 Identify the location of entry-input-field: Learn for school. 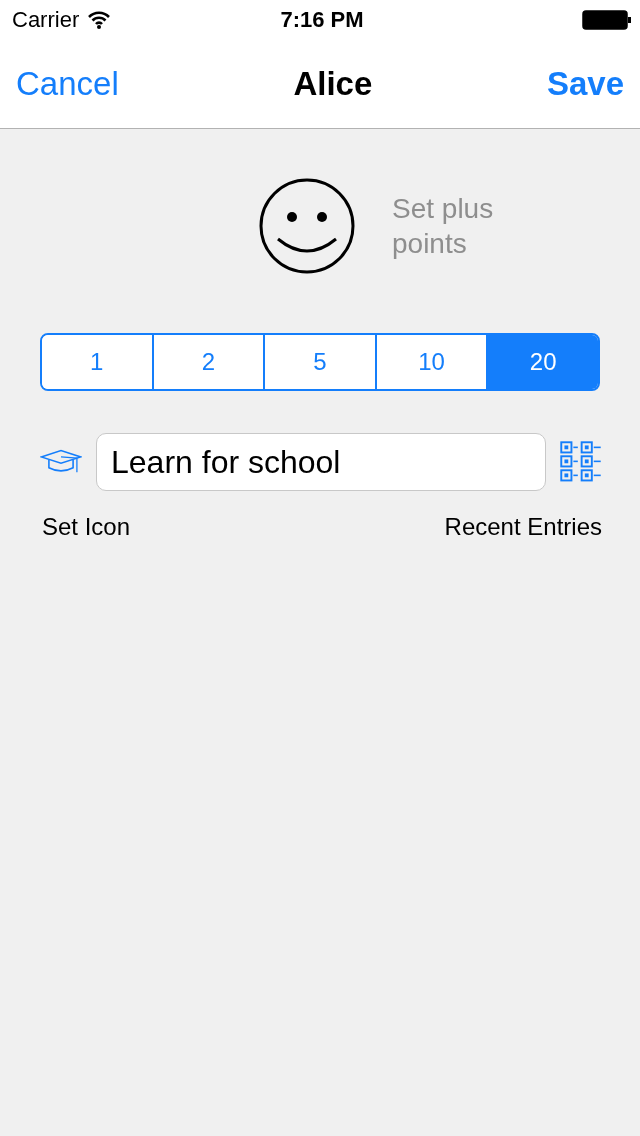
(321, 462).